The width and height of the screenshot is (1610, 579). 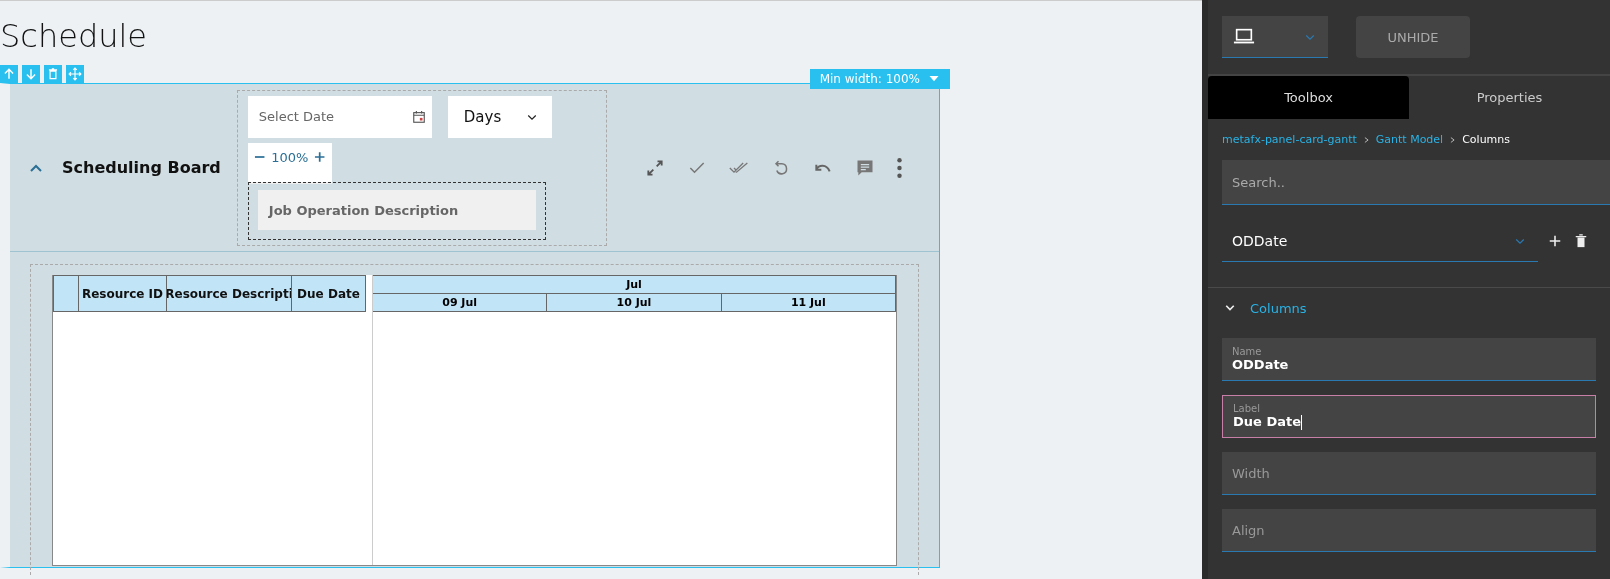 I want to click on expand-icon, so click(x=654, y=167).